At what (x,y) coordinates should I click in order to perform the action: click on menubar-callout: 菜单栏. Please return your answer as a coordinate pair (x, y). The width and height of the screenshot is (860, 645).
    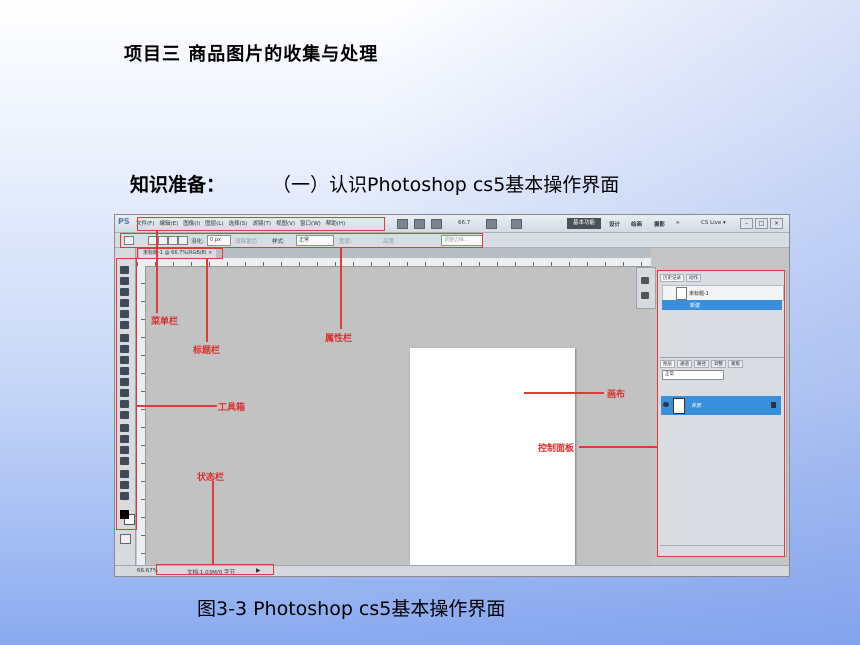
    Looking at the image, I should click on (165, 322).